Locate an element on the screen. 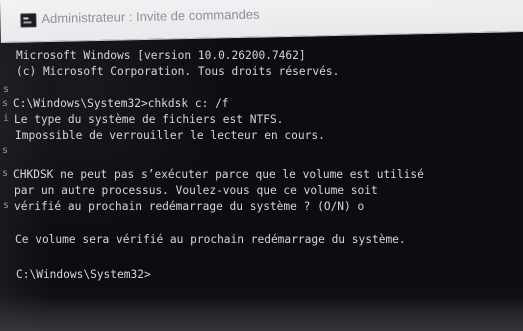  console-prompt-line: C:\Windows\System32> is located at coordinates (83, 275).